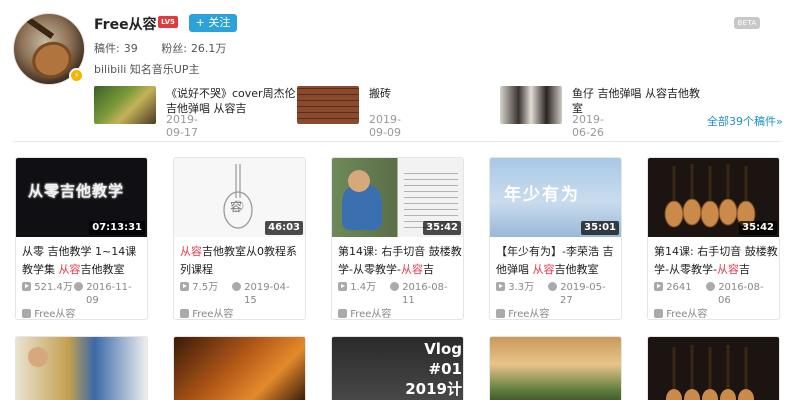 The height and width of the screenshot is (400, 791). What do you see at coordinates (357, 287) in the screenshot?
I see `video-views: 1.4万` at bounding box center [357, 287].